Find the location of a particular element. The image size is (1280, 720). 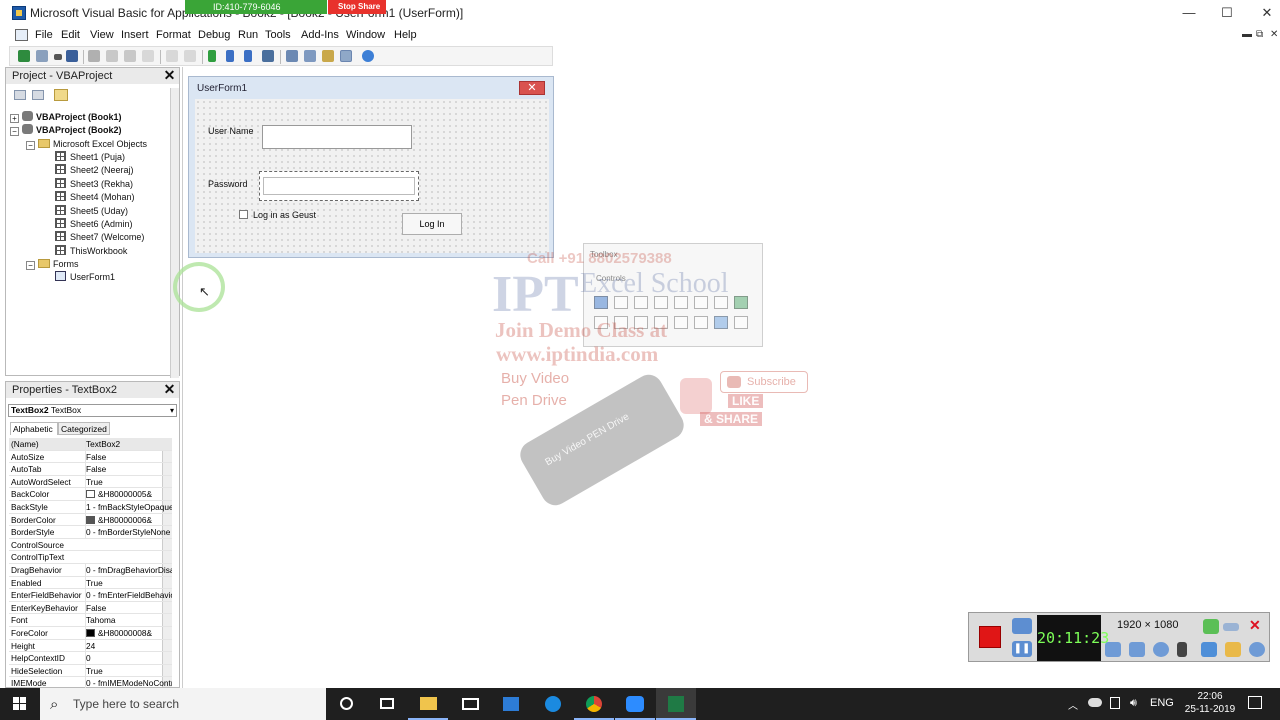

stop-share-button: Stop Share is located at coordinates (357, 7).